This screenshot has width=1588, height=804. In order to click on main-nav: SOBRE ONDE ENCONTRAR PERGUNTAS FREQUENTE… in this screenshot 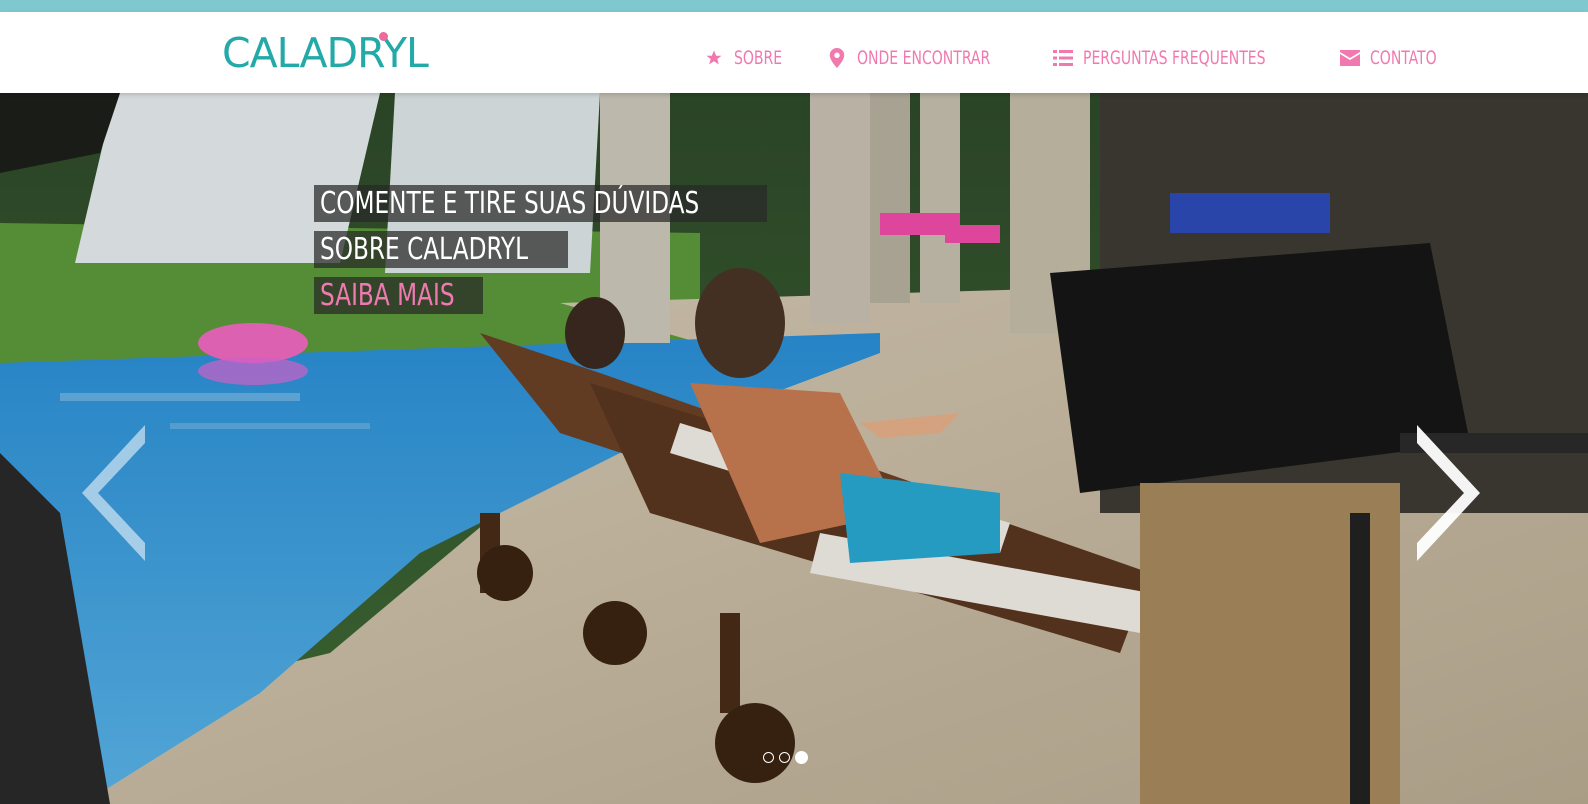, I will do `click(1077, 58)`.